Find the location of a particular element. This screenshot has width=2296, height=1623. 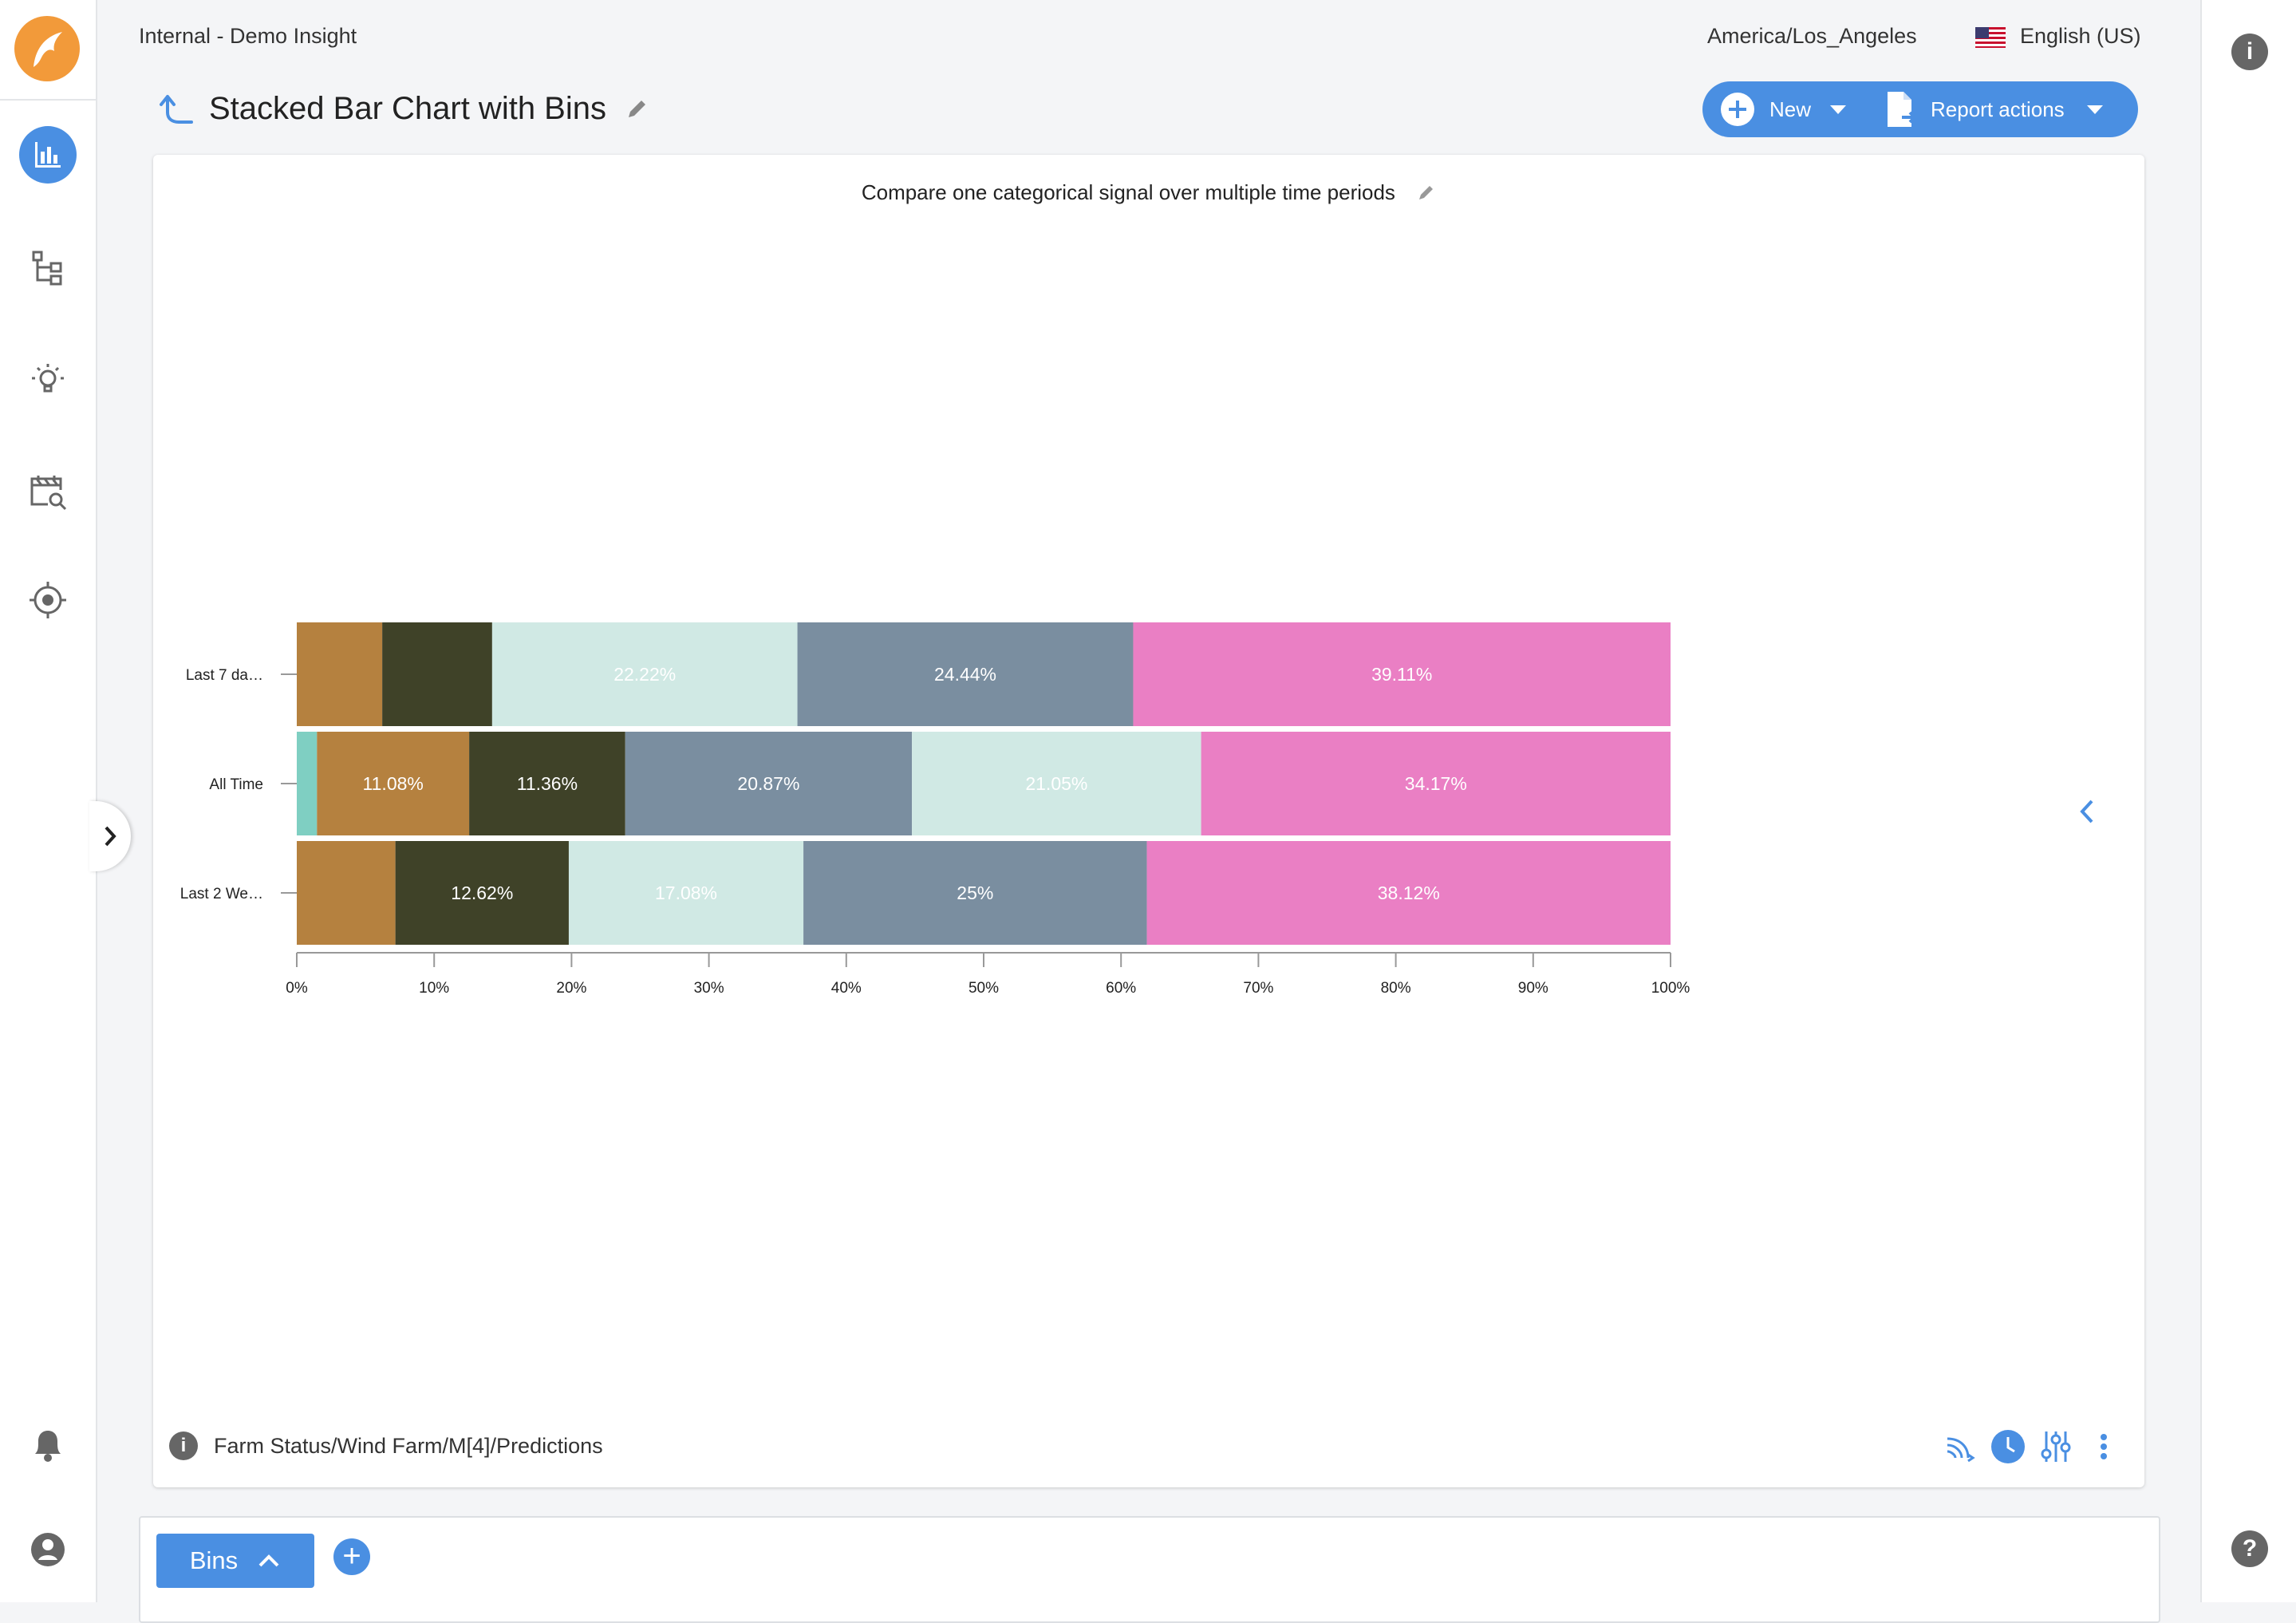

expand-panel-button is located at coordinates (110, 836).